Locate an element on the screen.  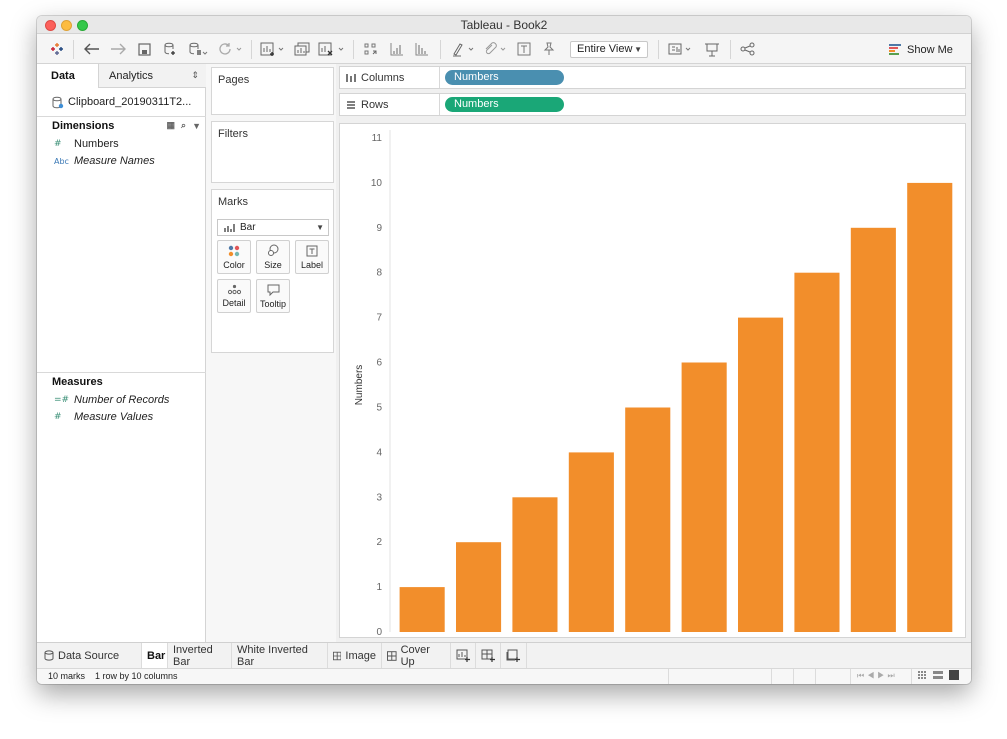
data-pane-tabs: Data Analytics ⇕ is located at coordinates (121, 76).